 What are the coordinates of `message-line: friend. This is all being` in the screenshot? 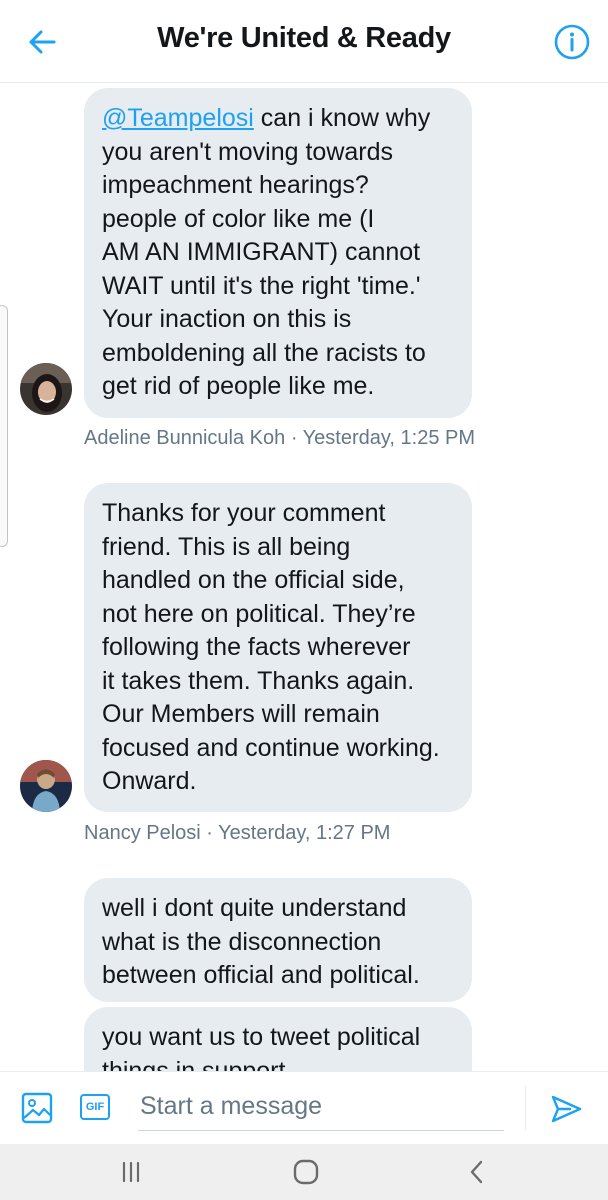 It's located at (226, 546).